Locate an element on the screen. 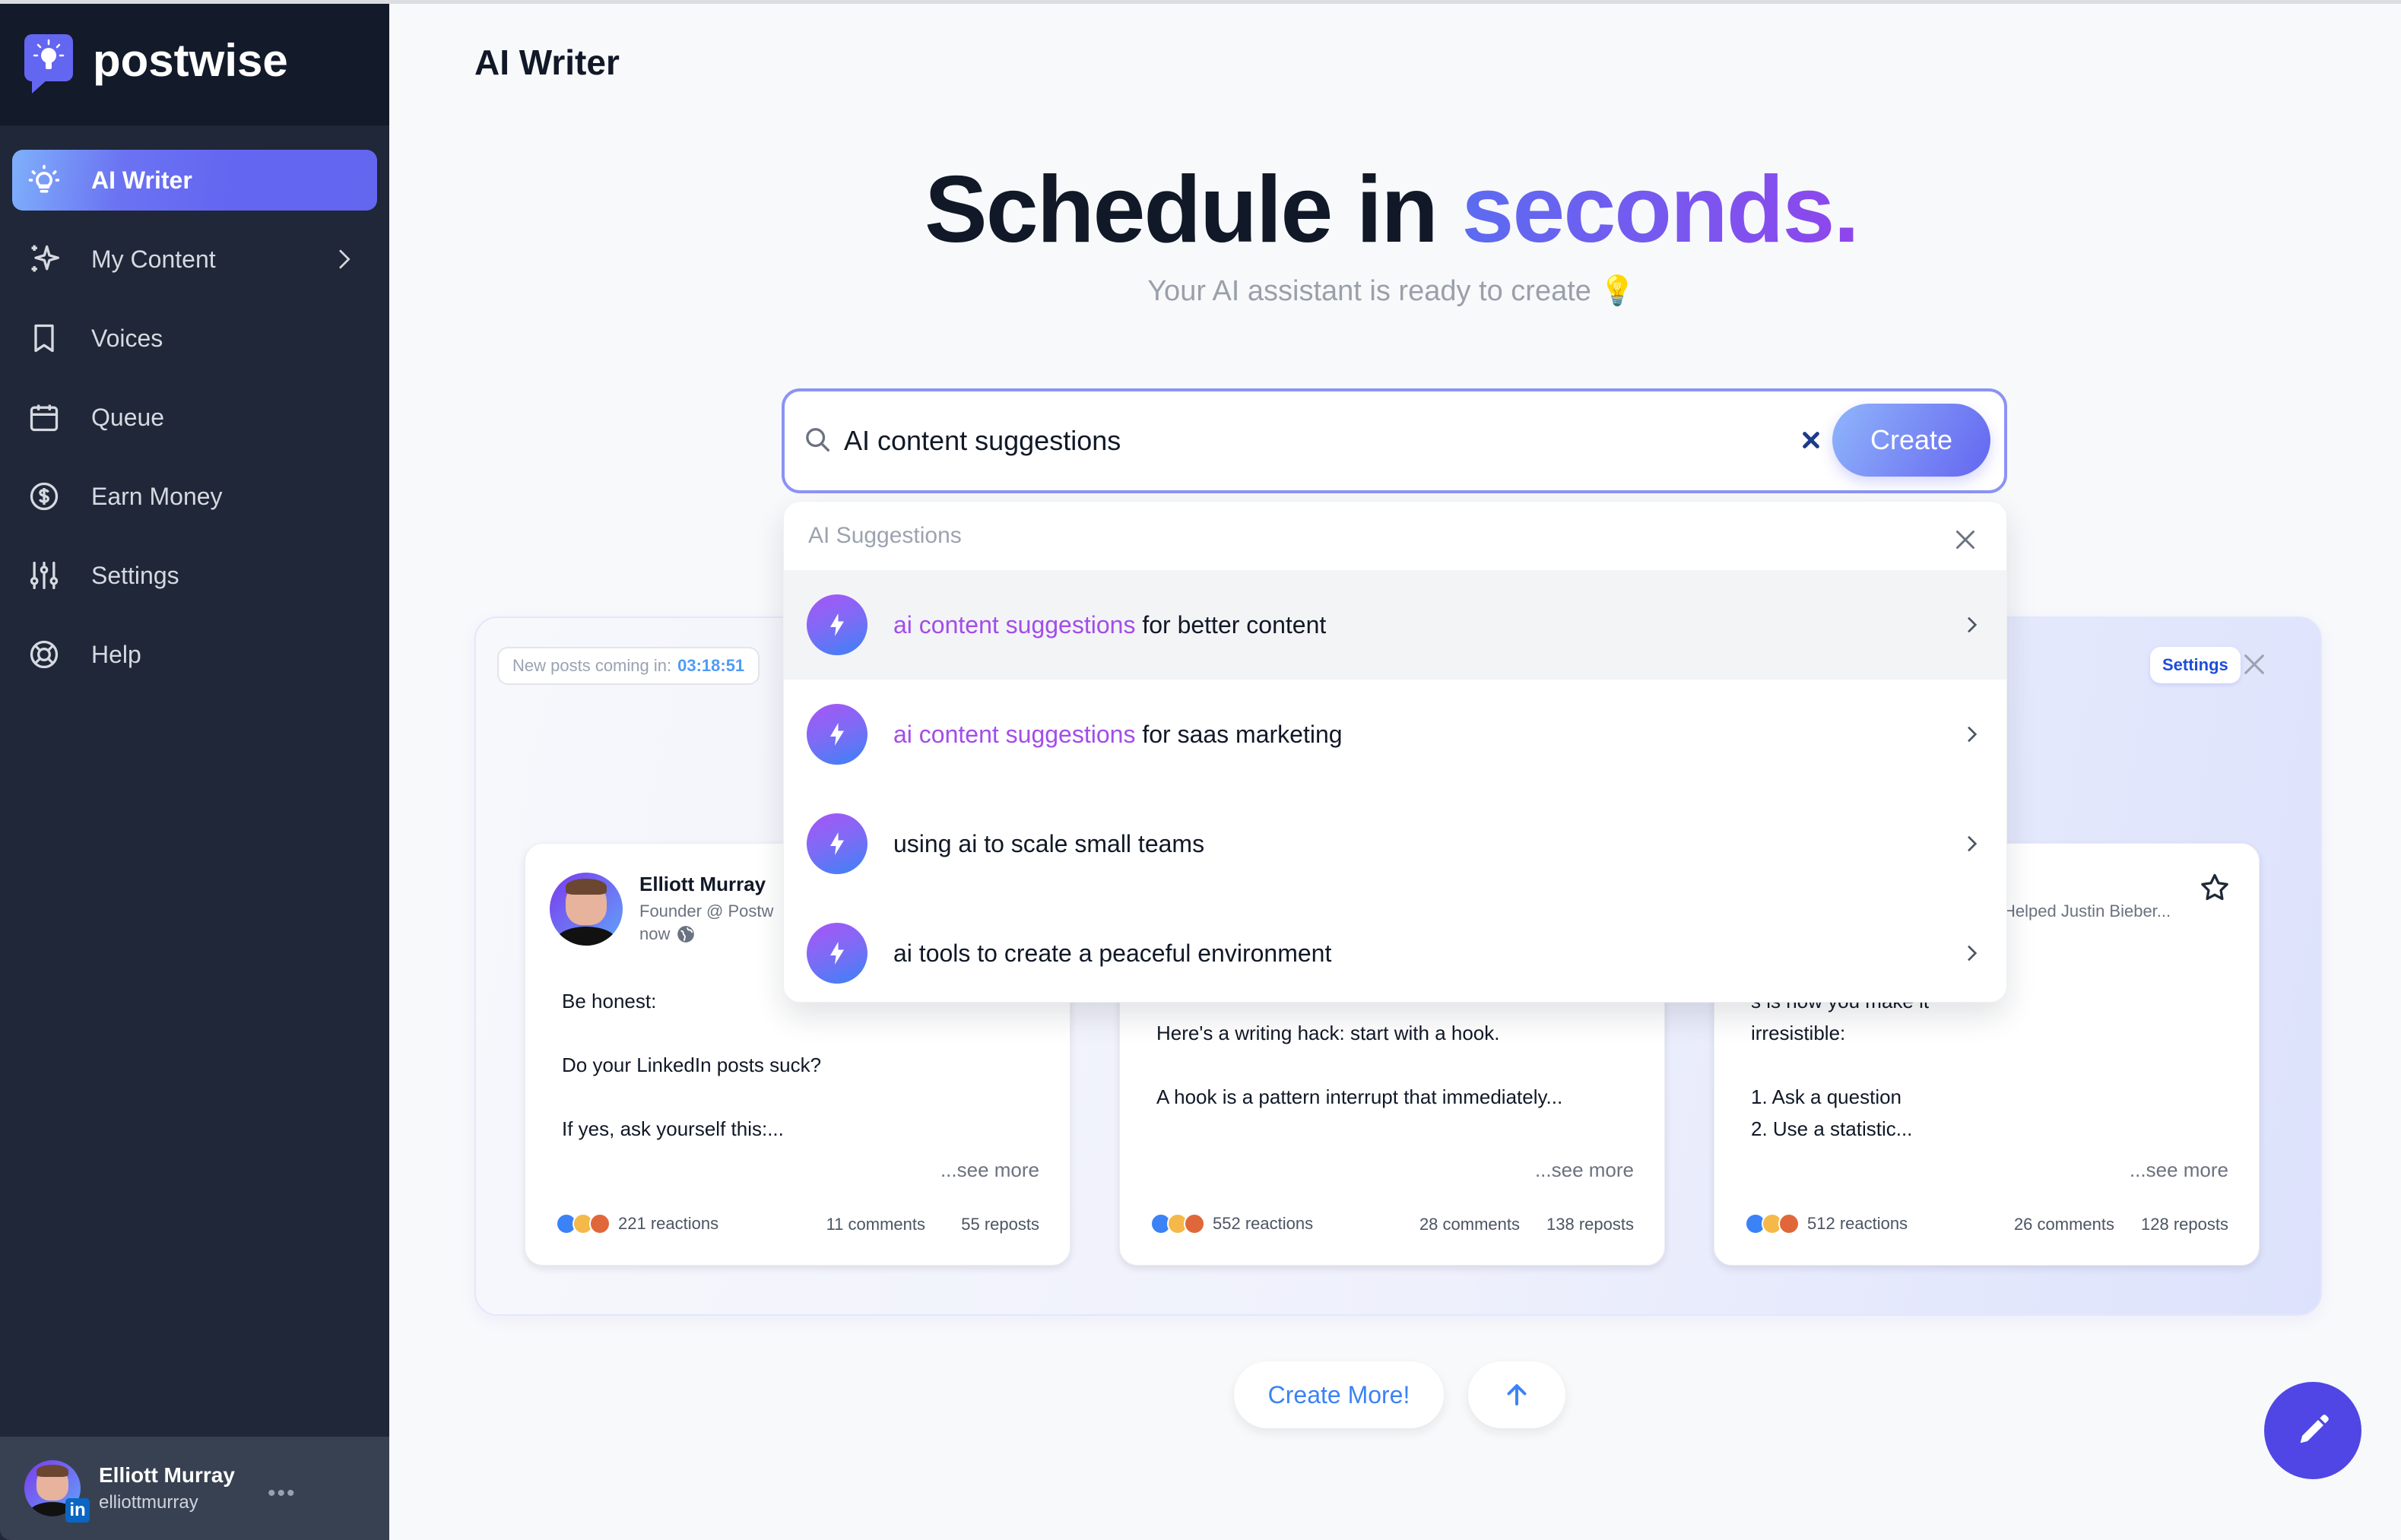 Image resolution: width=2401 pixels, height=1540 pixels. countdown-badge: New posts coming in: 03:18:51 is located at coordinates (628, 666).